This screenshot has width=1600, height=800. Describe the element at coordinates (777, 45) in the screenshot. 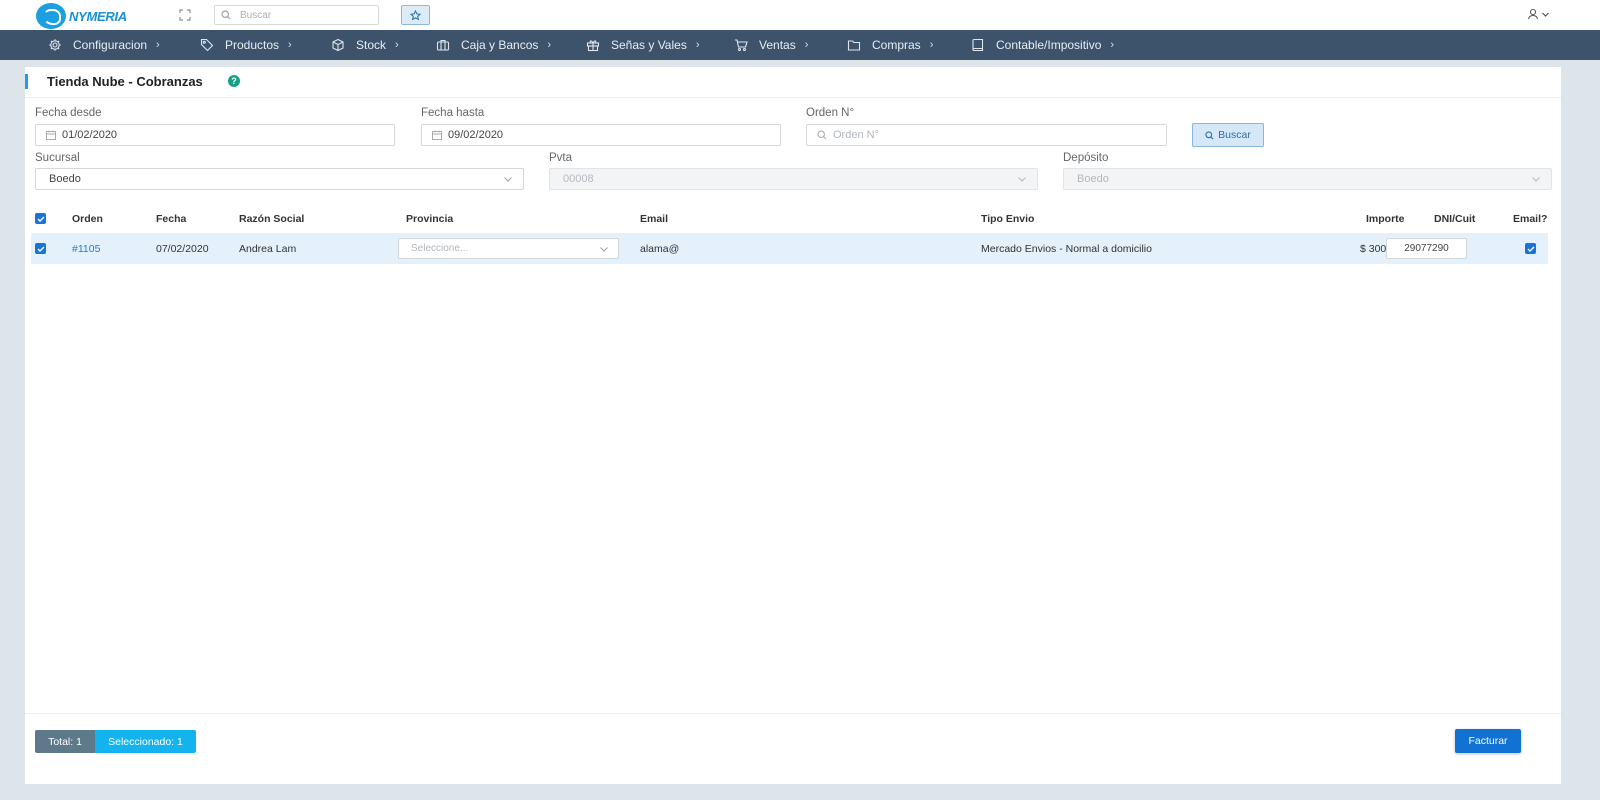

I see `nav-item-label: Ventas` at that location.